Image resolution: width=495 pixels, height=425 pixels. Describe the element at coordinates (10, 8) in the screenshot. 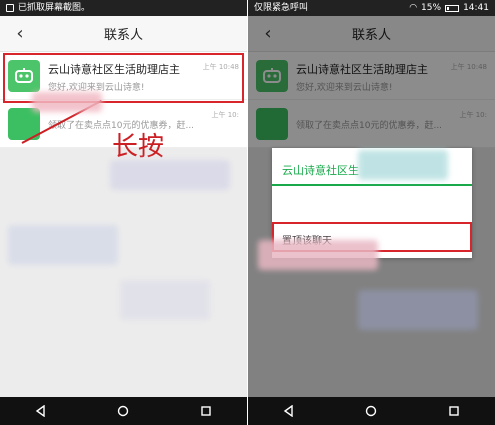

I see `screenshot-icon` at that location.